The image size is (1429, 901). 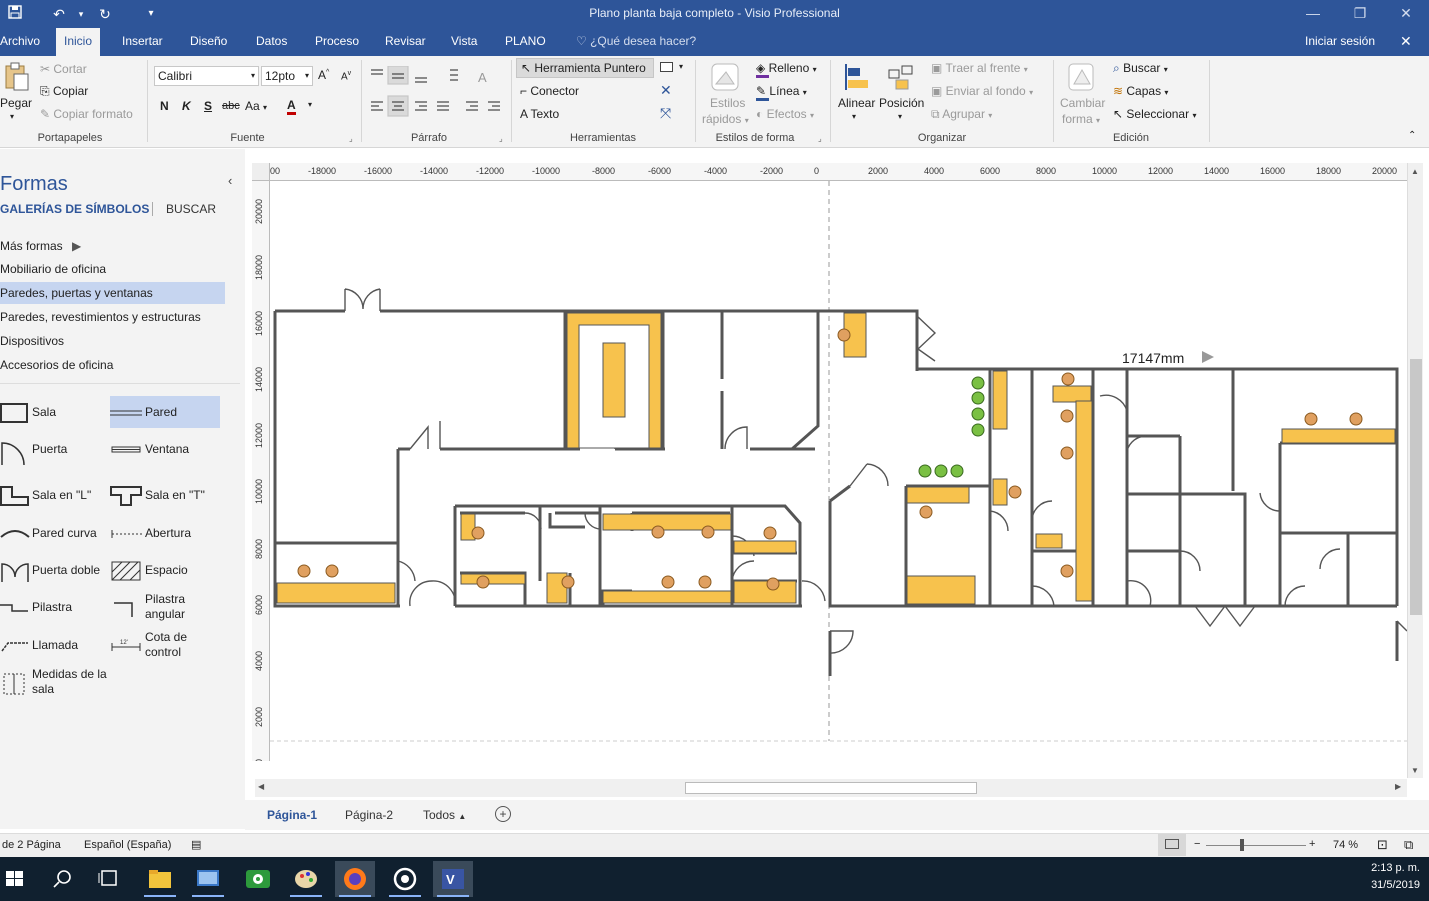 I want to click on horizontal-scroll-thumb, so click(x=831, y=788).